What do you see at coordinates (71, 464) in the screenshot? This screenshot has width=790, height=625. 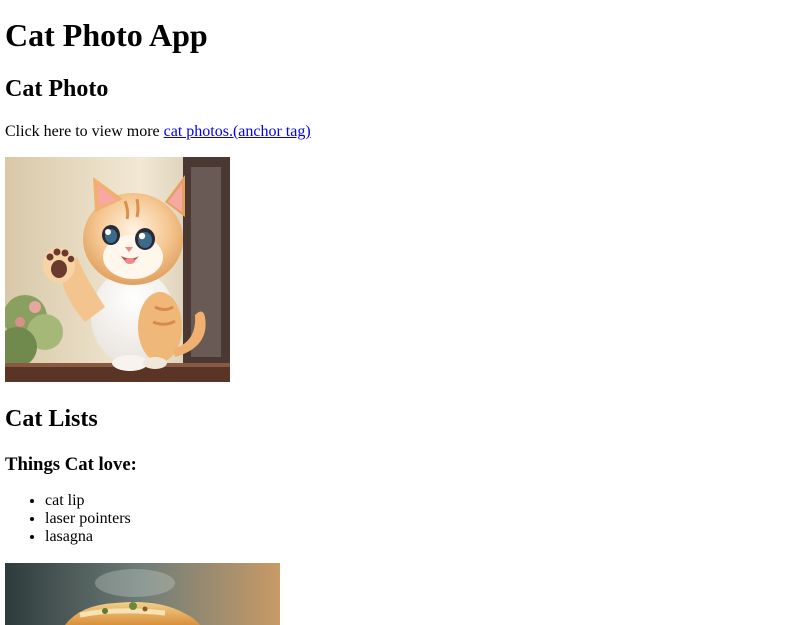 I see `things-cat-love-heading: Things Cat love:` at bounding box center [71, 464].